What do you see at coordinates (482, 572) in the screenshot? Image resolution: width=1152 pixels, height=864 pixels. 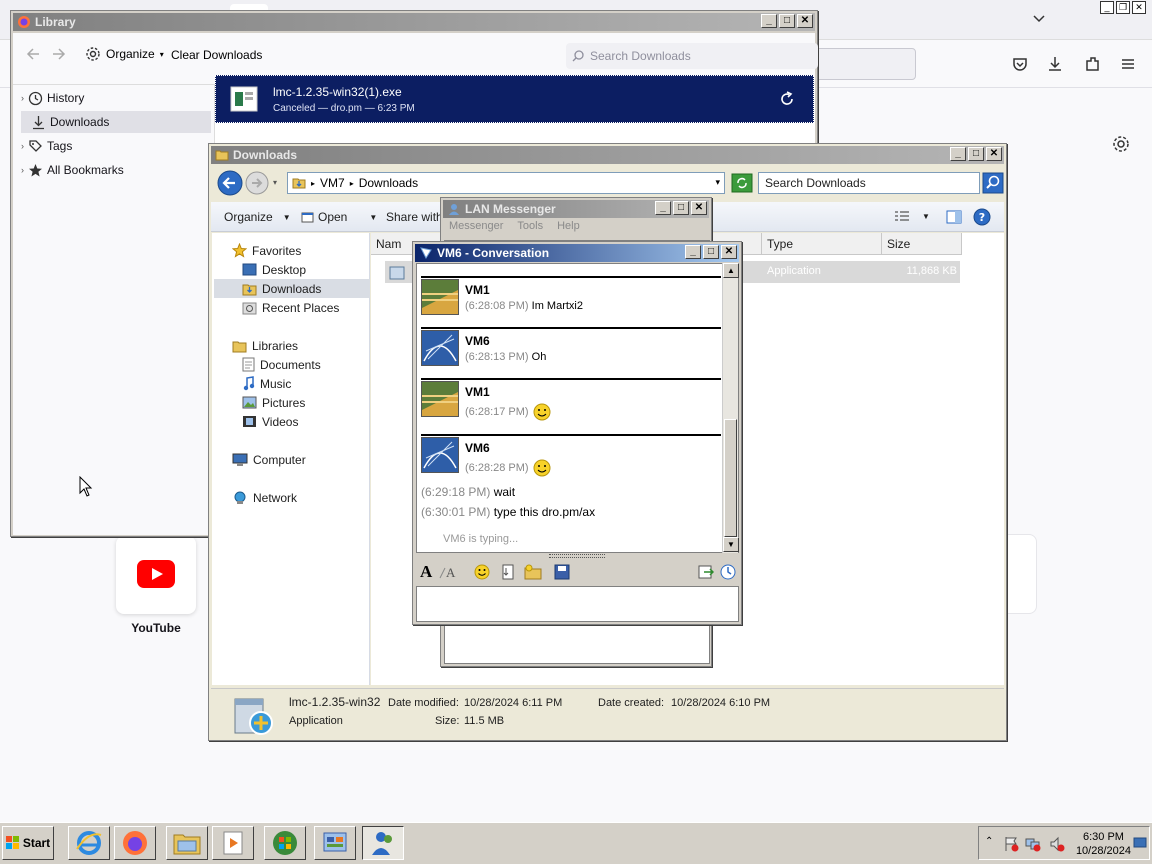 I see `emoticon-icon` at bounding box center [482, 572].